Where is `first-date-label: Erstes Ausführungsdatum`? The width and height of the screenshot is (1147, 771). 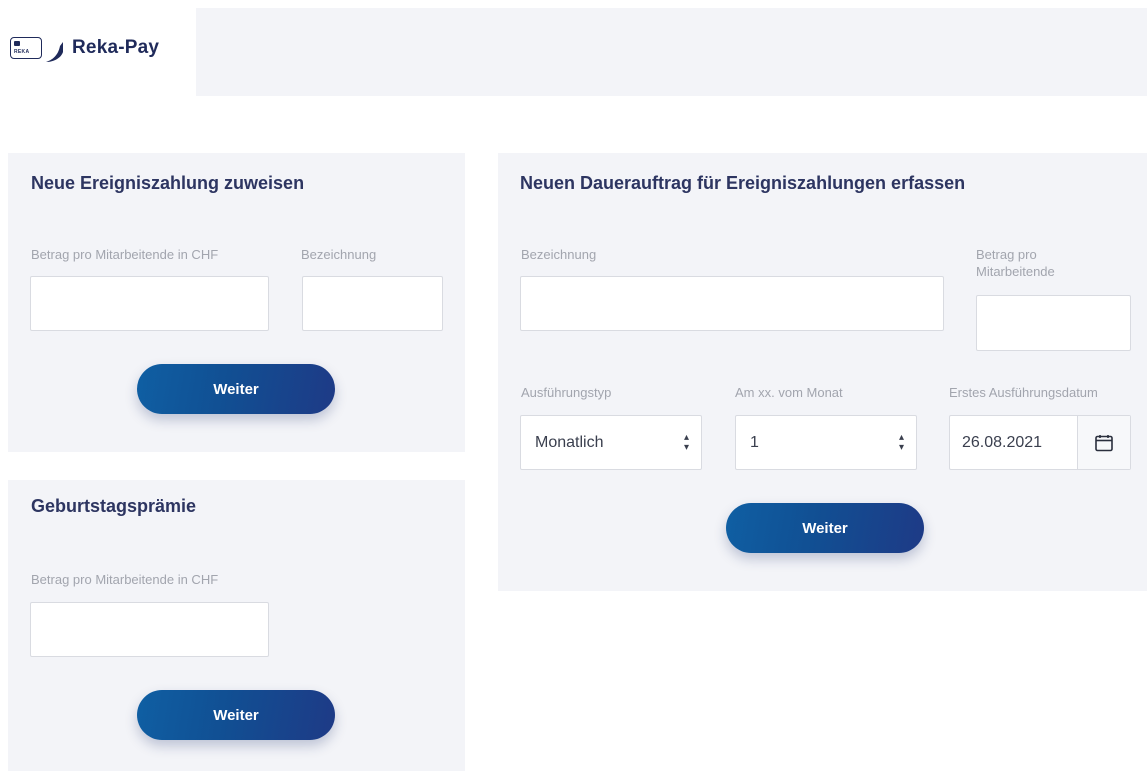
first-date-label: Erstes Ausführungsdatum is located at coordinates (1023, 392).